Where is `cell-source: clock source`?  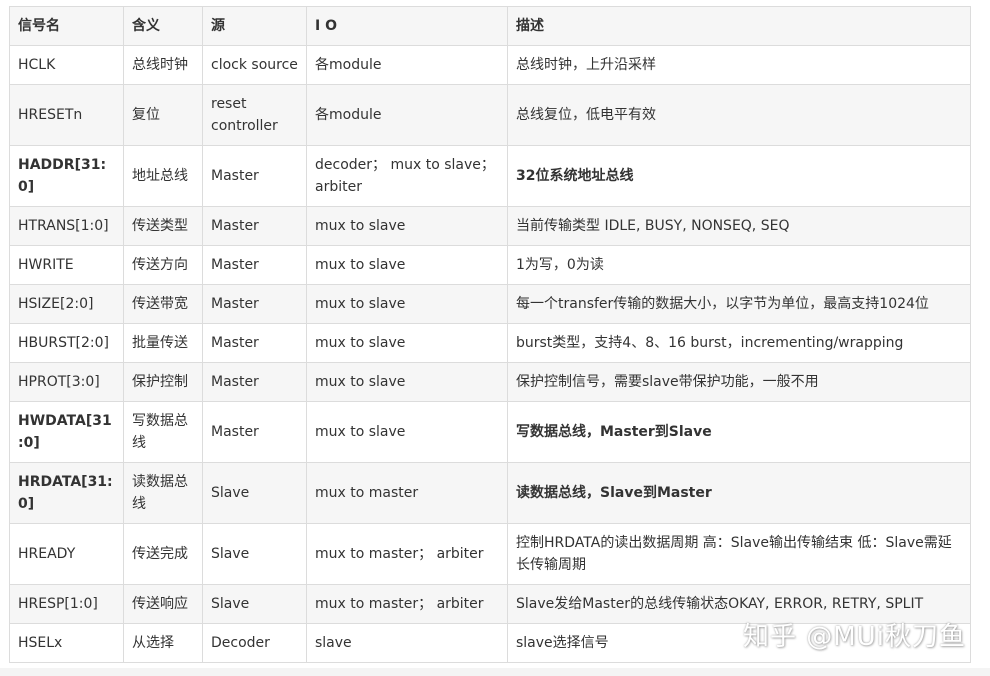
cell-source: clock source is located at coordinates (254, 65).